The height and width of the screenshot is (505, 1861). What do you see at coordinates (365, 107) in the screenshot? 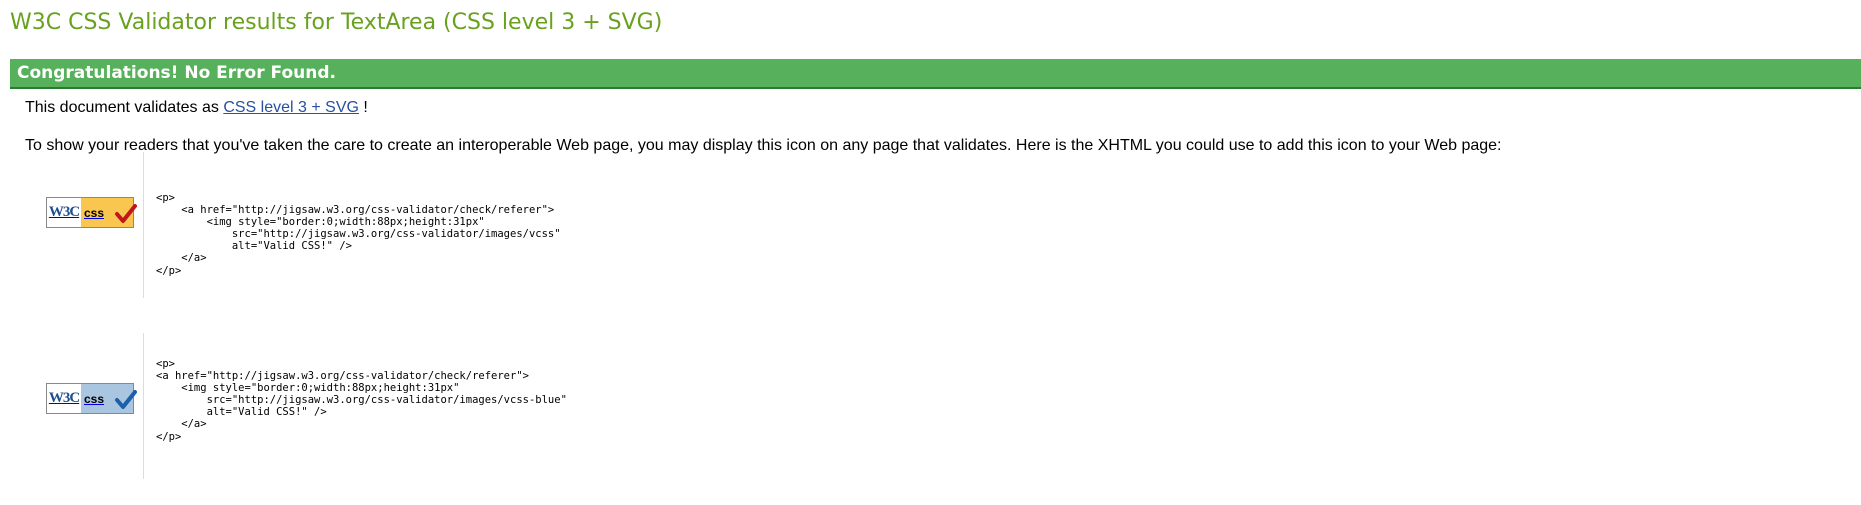
I see `validation-suffix: !` at bounding box center [365, 107].